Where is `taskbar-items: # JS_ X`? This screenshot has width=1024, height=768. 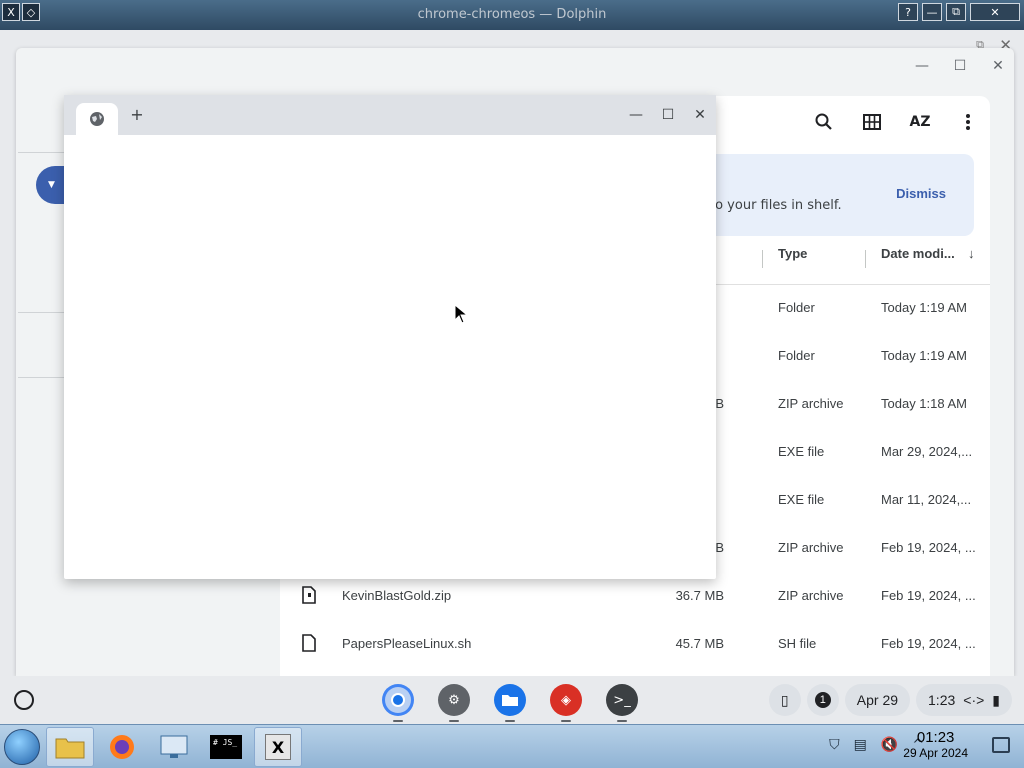 taskbar-items: # JS_ X is located at coordinates (174, 747).